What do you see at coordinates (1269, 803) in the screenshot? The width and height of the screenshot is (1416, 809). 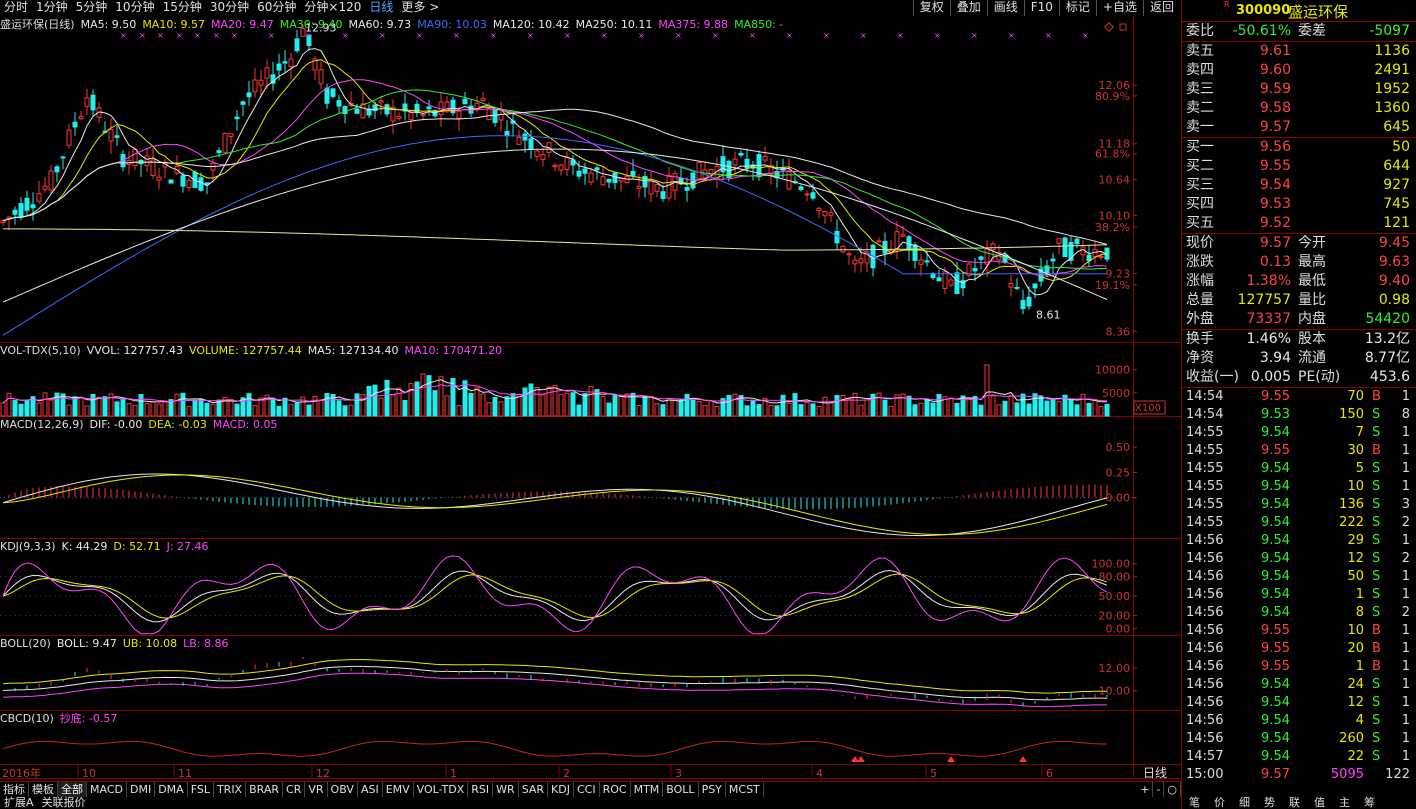 I see `panel-footer-tab: 势` at bounding box center [1269, 803].